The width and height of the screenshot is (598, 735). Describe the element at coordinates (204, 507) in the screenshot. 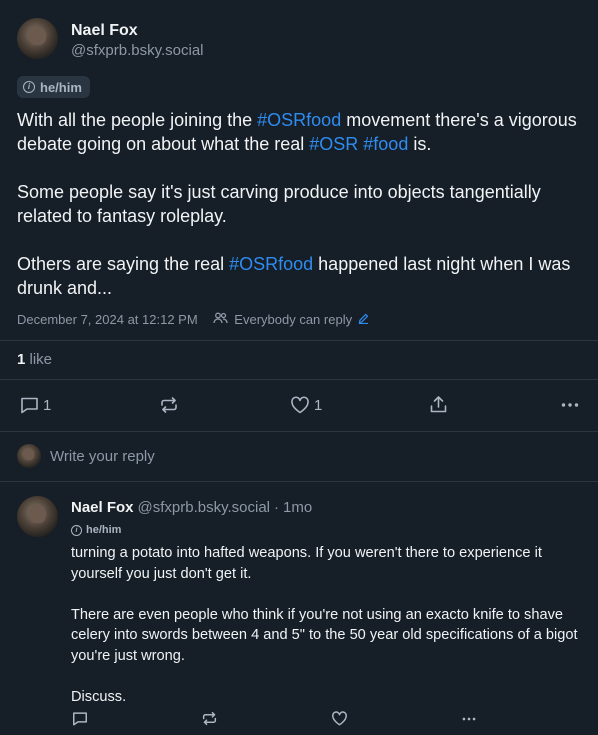

I see `reply-author-handle: @sfxprb.bsky.social` at that location.